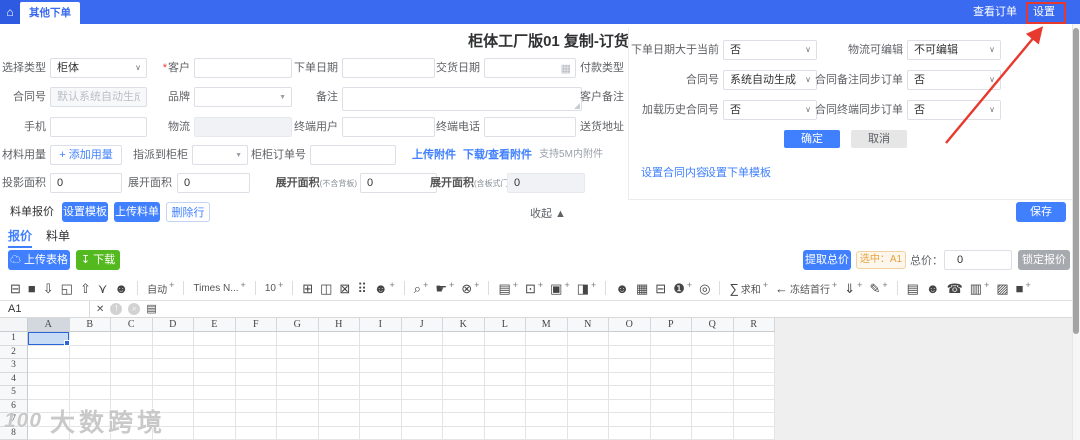 Image resolution: width=1080 pixels, height=440 pixels. I want to click on sheet-cell-J2, so click(422, 352).